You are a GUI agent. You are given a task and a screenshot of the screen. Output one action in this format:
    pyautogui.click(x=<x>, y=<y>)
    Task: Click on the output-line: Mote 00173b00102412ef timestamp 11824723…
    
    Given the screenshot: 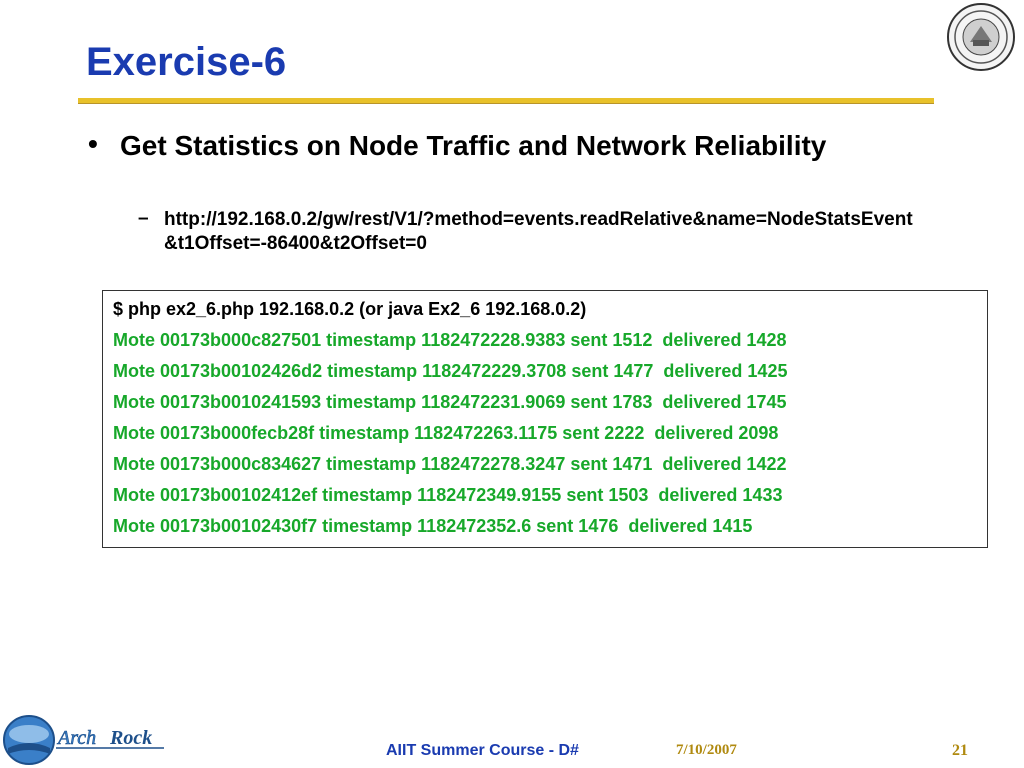 What is the action you would take?
    pyautogui.click(x=448, y=495)
    